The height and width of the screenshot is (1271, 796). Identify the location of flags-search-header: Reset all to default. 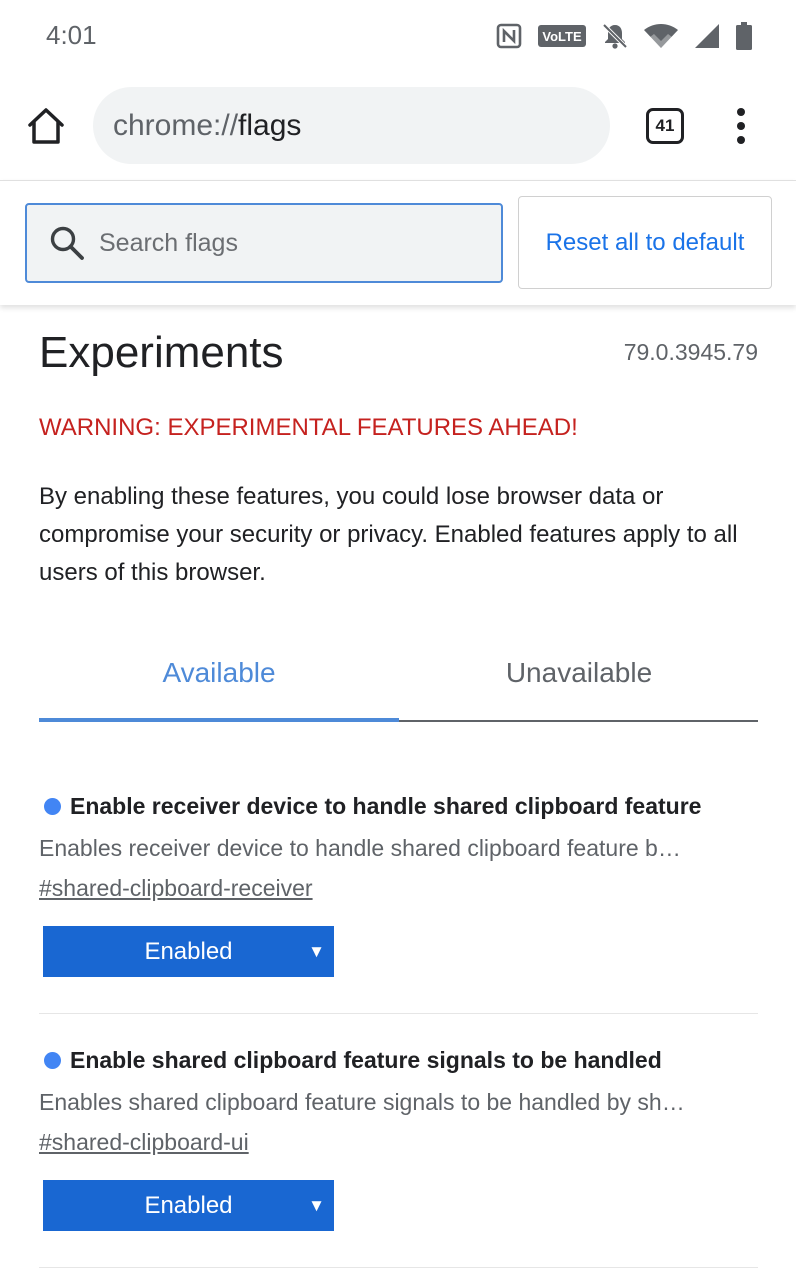
(398, 242).